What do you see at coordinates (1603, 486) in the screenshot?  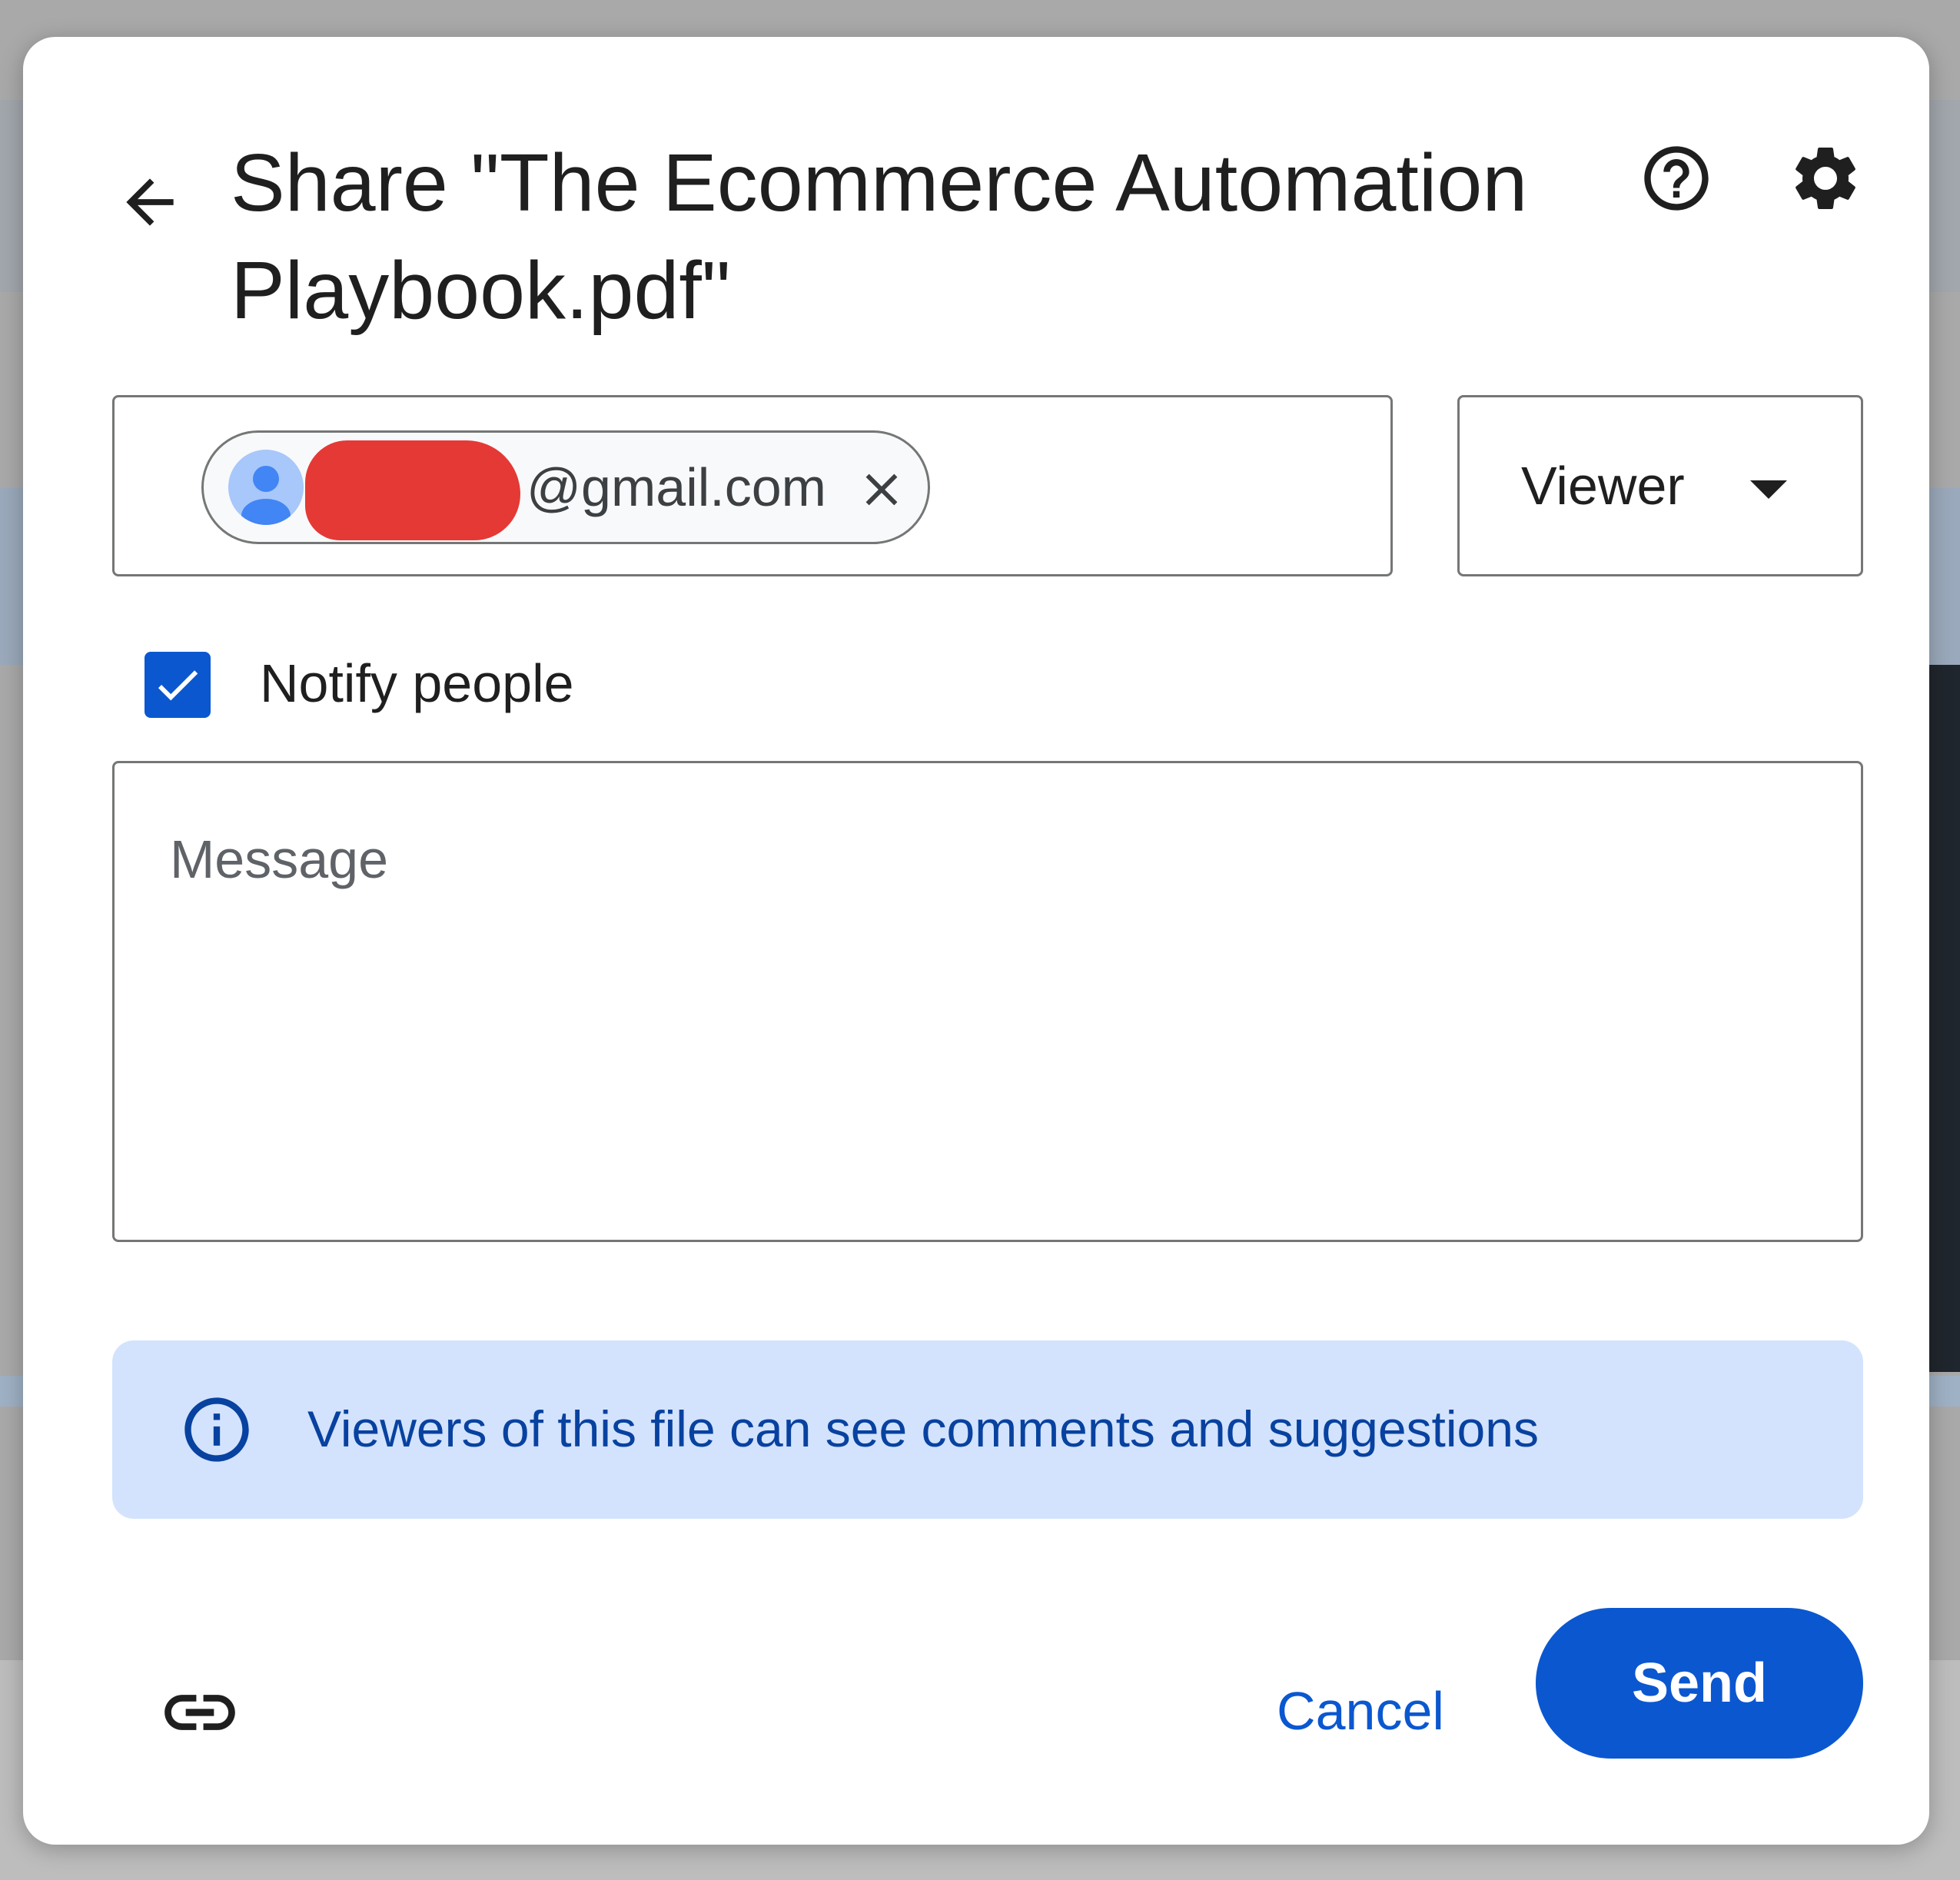 I see `role-selected-value: Viewer` at bounding box center [1603, 486].